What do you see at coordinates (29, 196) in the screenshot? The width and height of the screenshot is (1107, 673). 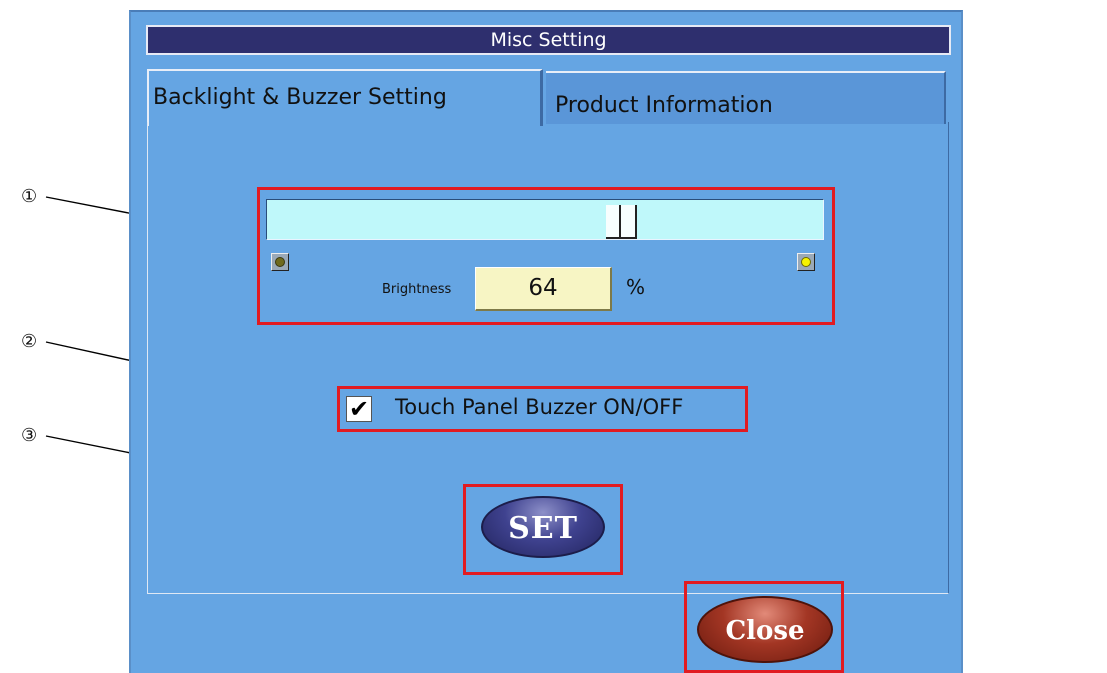 I see `callout-1: ①` at bounding box center [29, 196].